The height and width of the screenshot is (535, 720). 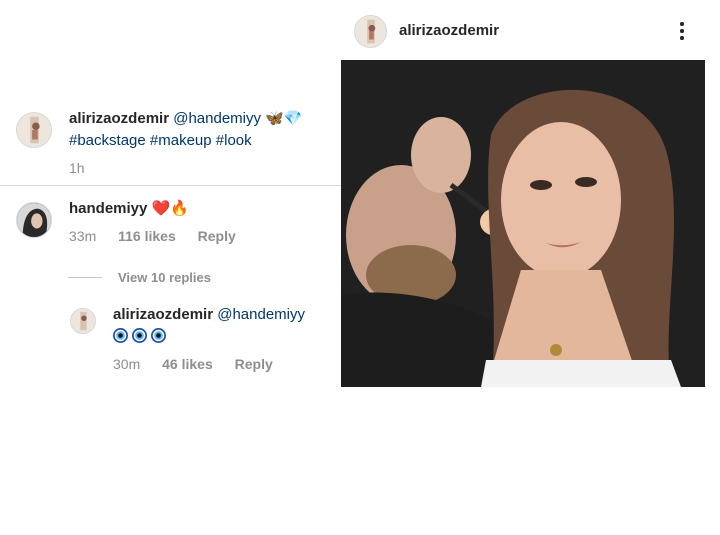 What do you see at coordinates (108, 208) in the screenshot?
I see `comment-username: handemiyy` at bounding box center [108, 208].